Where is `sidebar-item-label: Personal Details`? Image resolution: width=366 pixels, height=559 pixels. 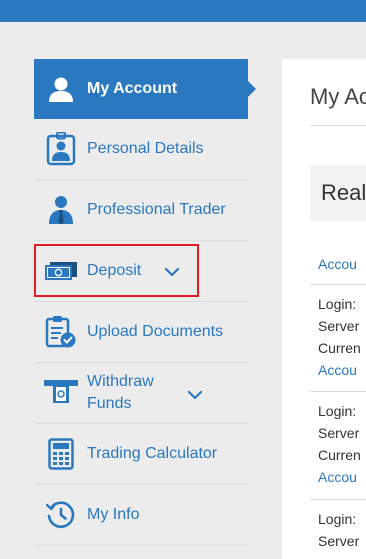 sidebar-item-label: Personal Details is located at coordinates (145, 148).